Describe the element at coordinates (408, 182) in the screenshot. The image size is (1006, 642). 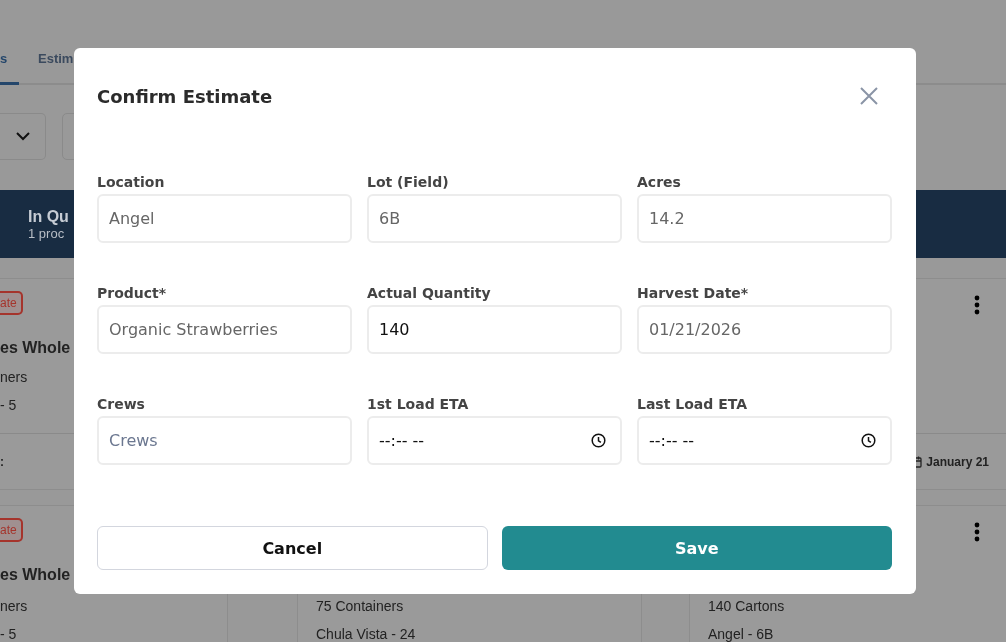
I see `field-label: Lot (Field)` at that location.